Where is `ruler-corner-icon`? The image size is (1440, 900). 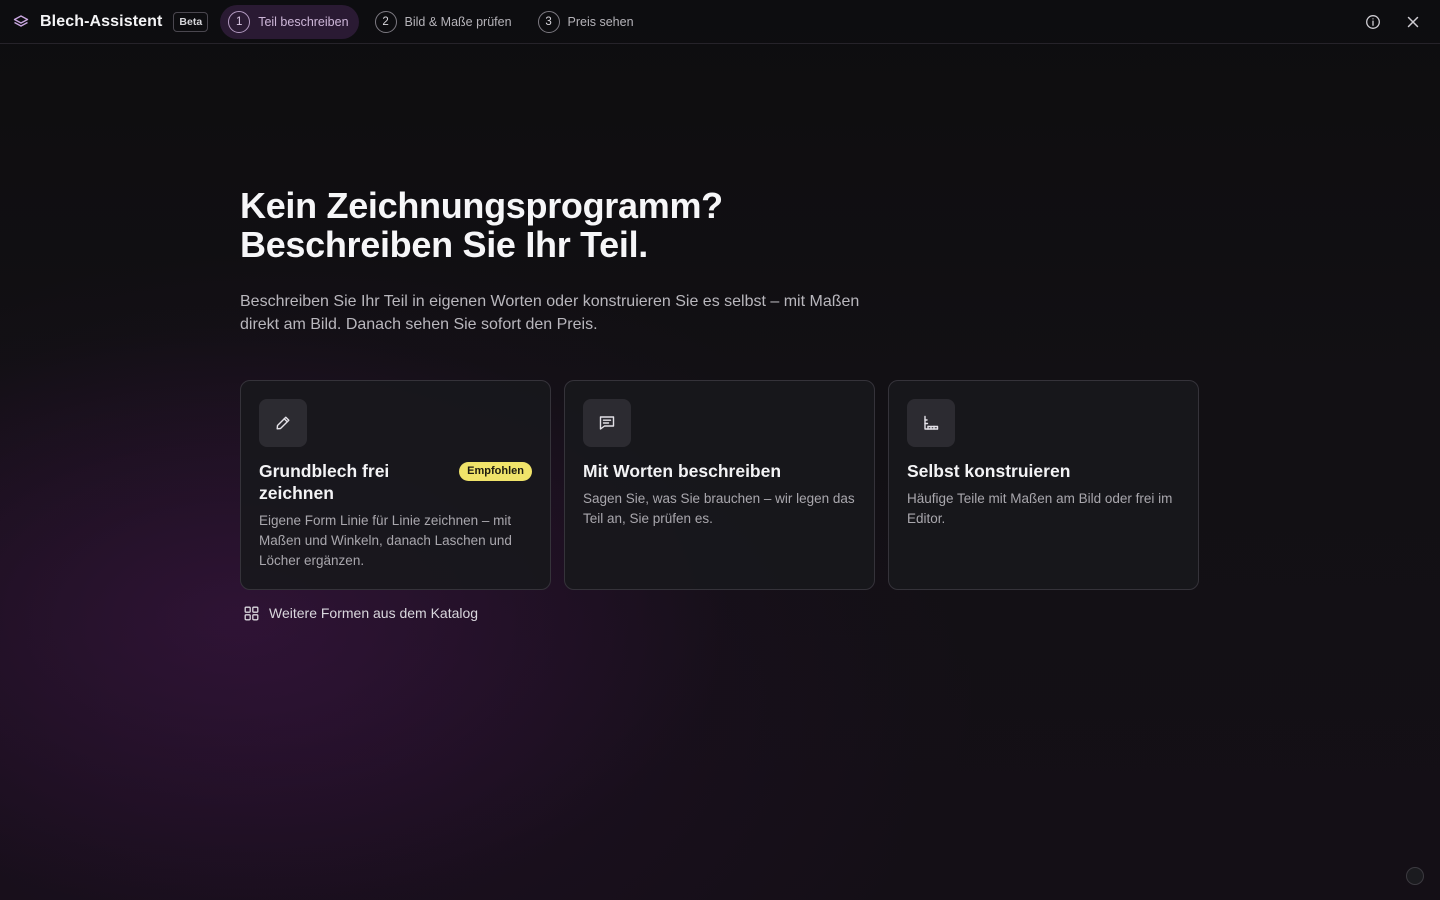
ruler-corner-icon is located at coordinates (931, 423).